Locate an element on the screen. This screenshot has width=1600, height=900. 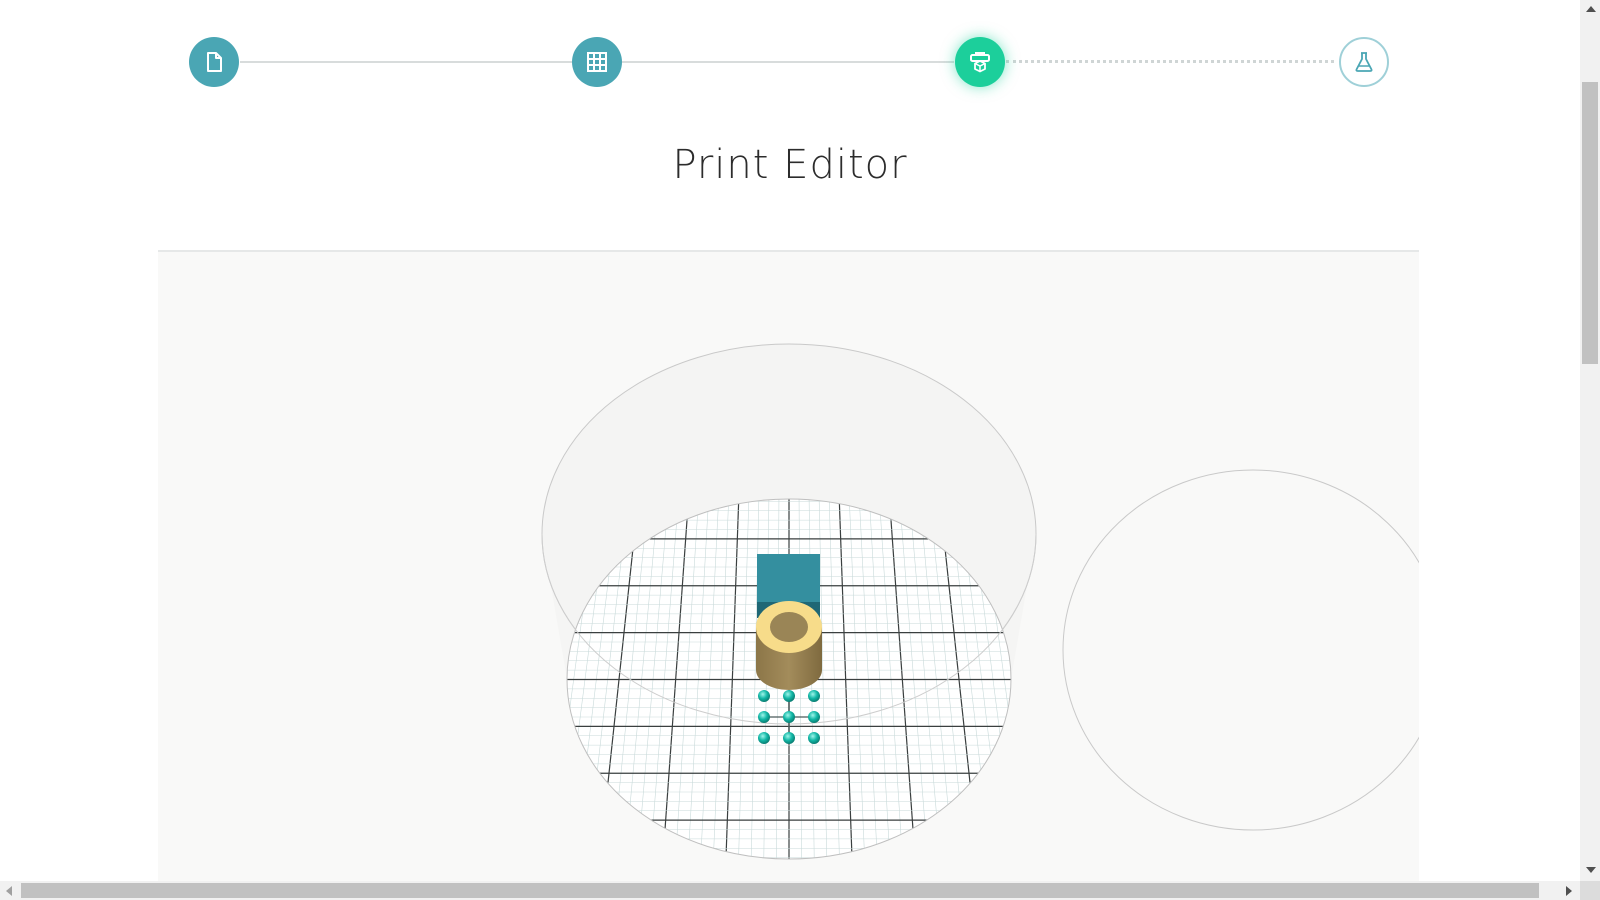
vertical-scrollbar is located at coordinates (1590, 440).